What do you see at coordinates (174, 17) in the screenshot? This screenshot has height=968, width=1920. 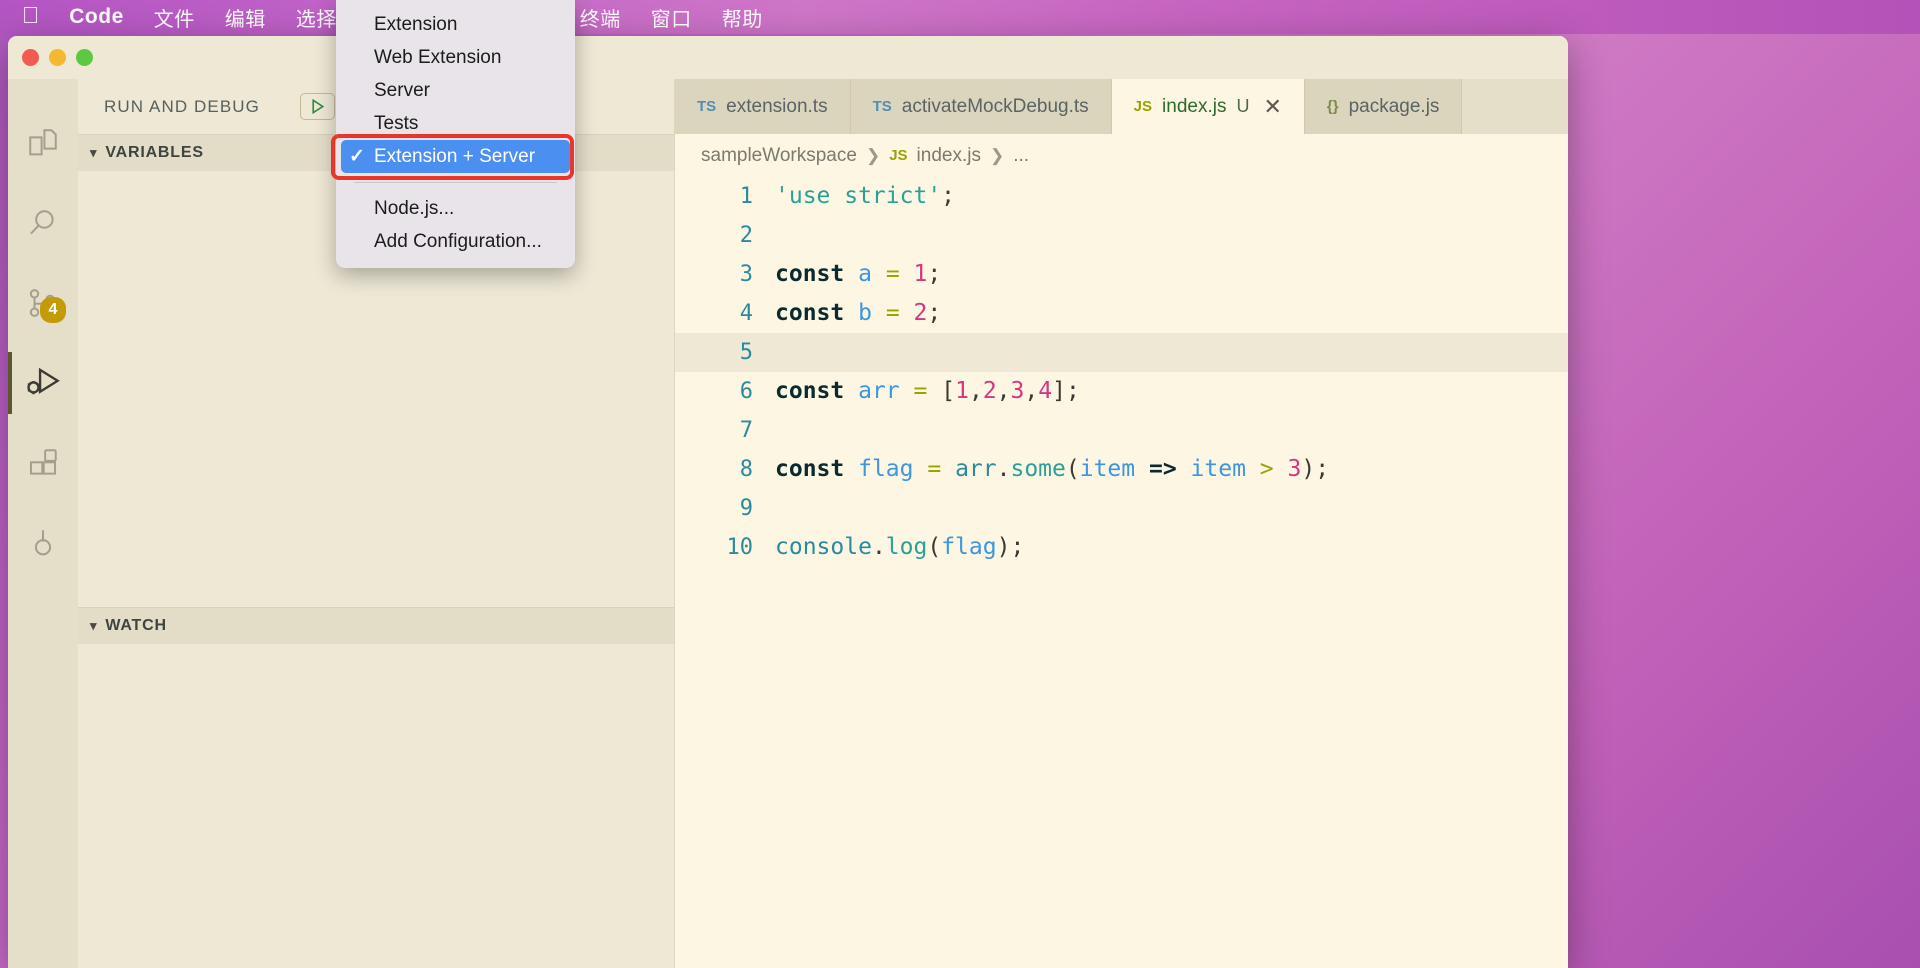 I see `menu-item-file: 文件` at bounding box center [174, 17].